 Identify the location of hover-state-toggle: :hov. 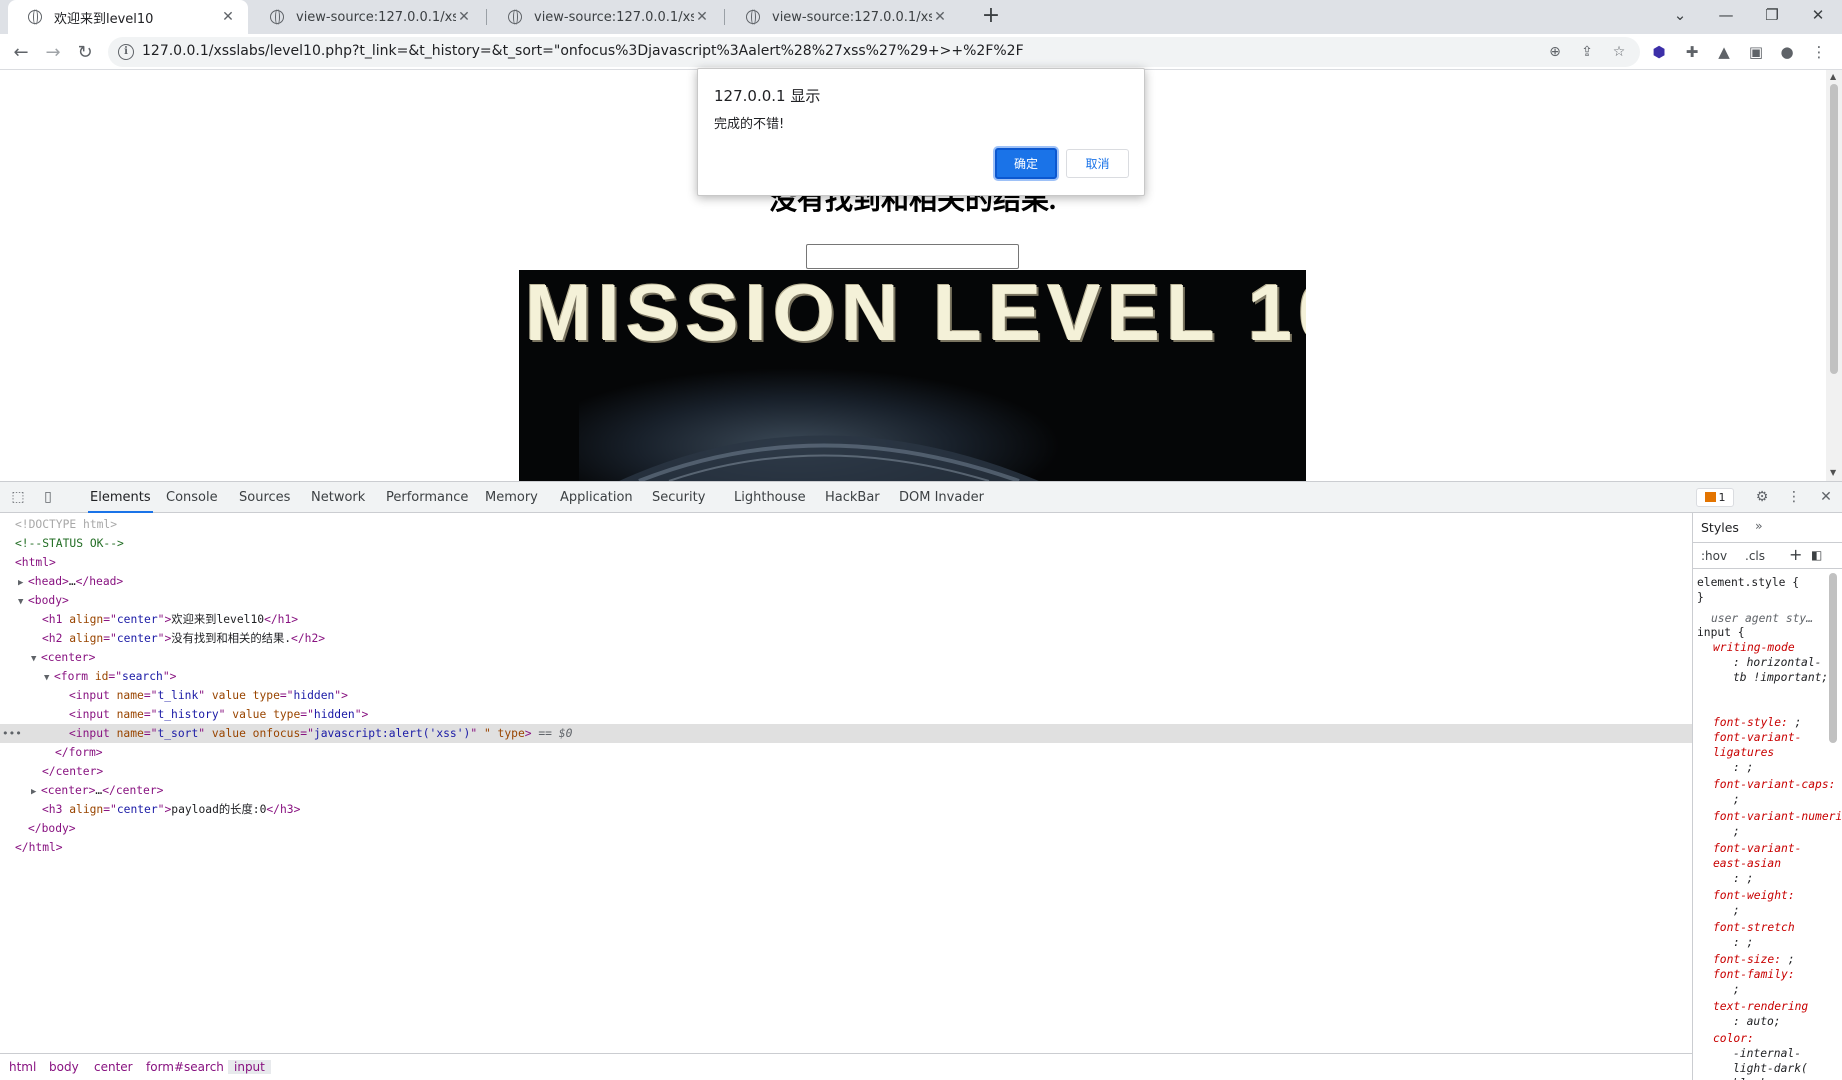
(1714, 556).